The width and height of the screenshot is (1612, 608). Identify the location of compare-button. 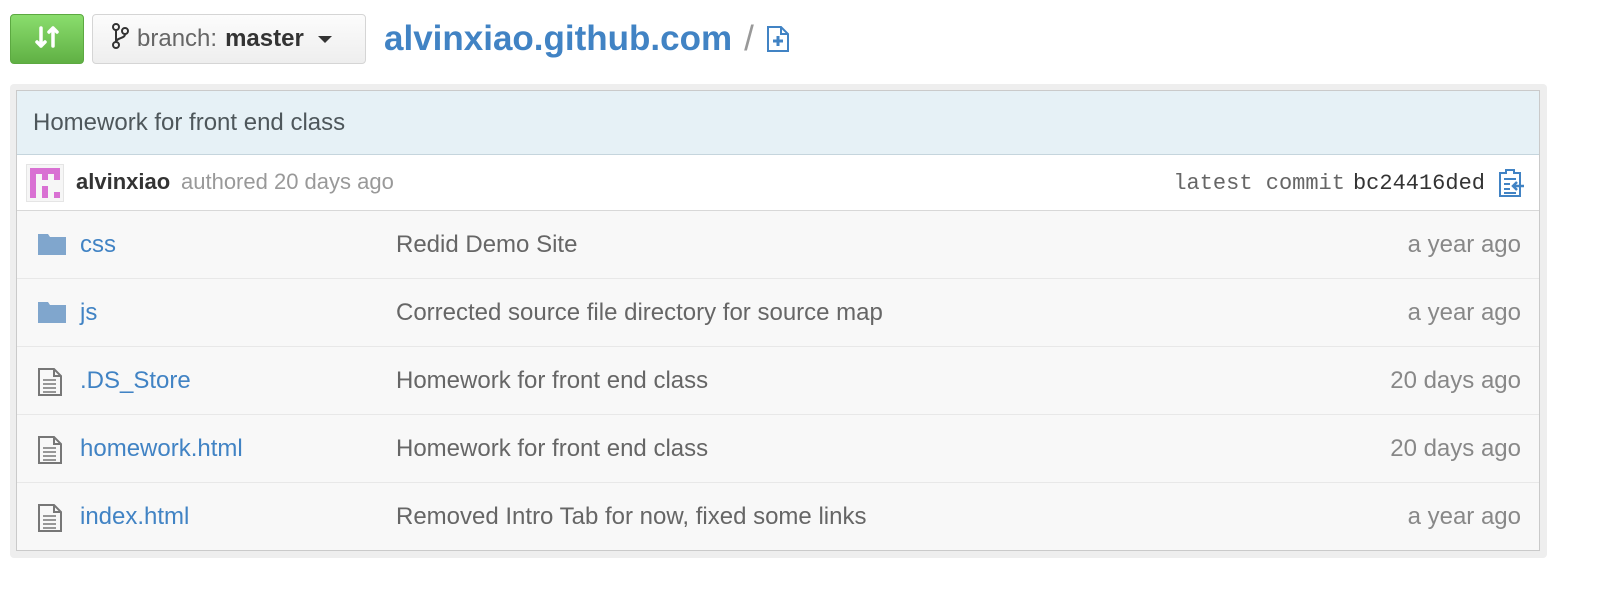
(47, 39).